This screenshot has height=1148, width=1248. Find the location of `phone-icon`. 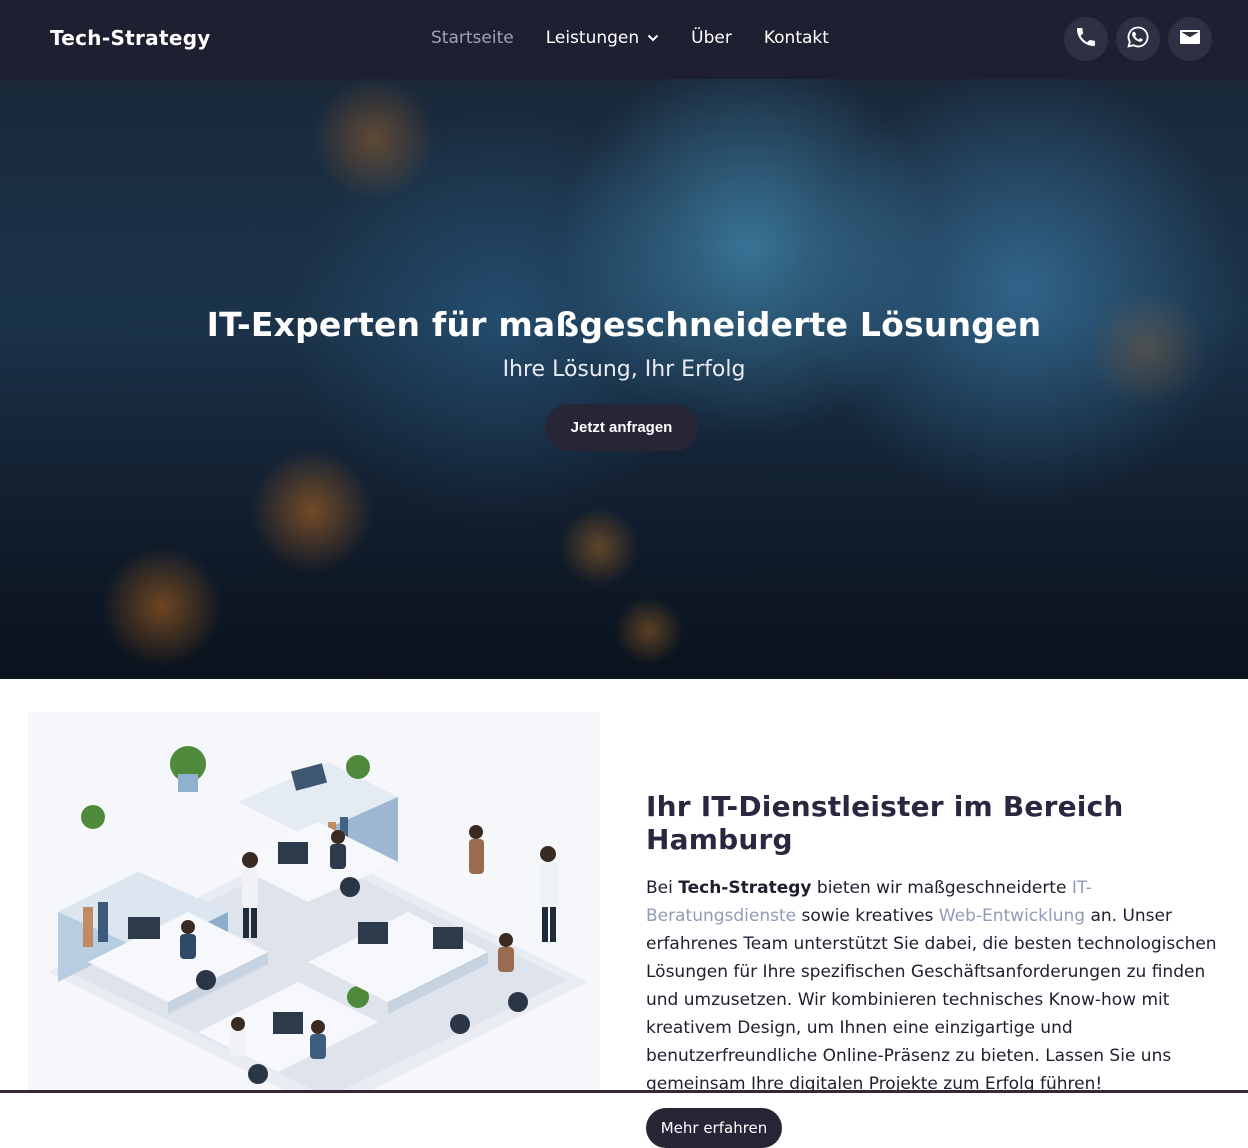

phone-icon is located at coordinates (1086, 39).